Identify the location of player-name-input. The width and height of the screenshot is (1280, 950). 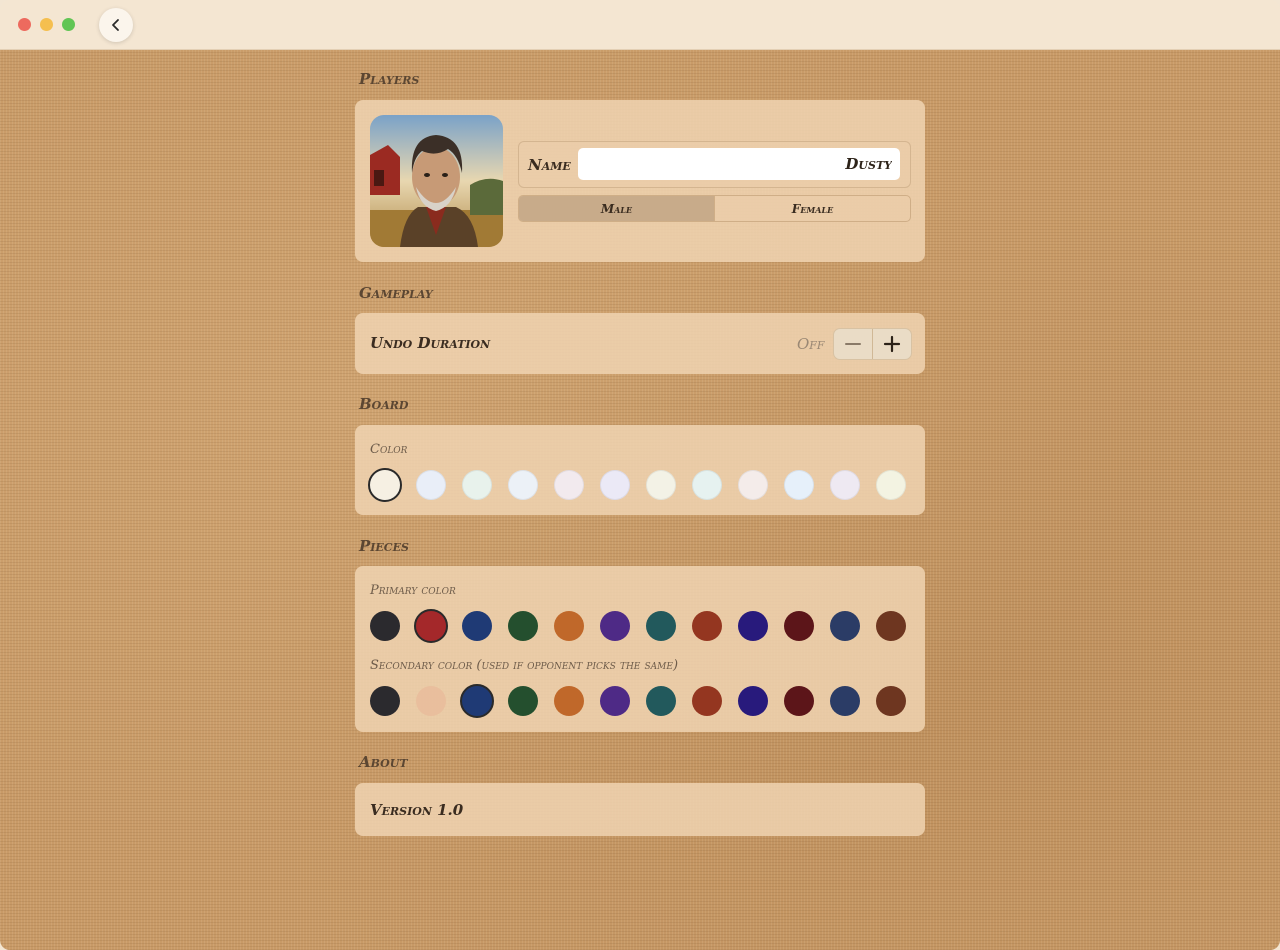
(739, 164).